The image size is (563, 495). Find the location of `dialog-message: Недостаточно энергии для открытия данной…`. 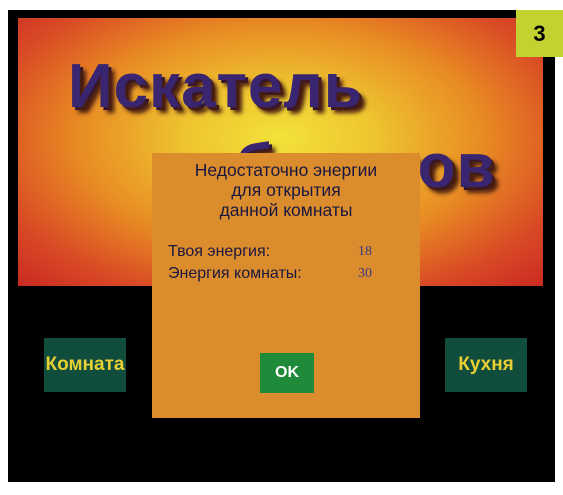

dialog-message: Недостаточно энергии для открытия данной… is located at coordinates (286, 190).